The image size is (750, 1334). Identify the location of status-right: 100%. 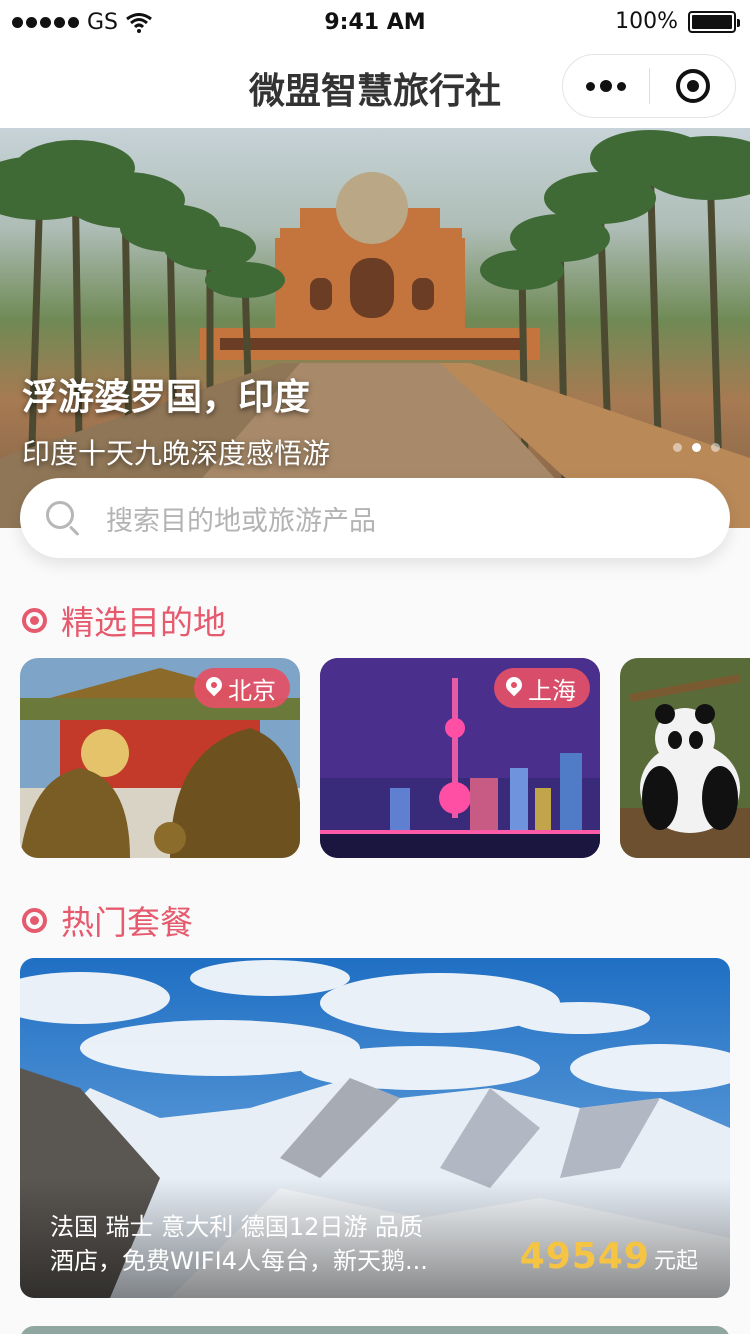
(677, 21).